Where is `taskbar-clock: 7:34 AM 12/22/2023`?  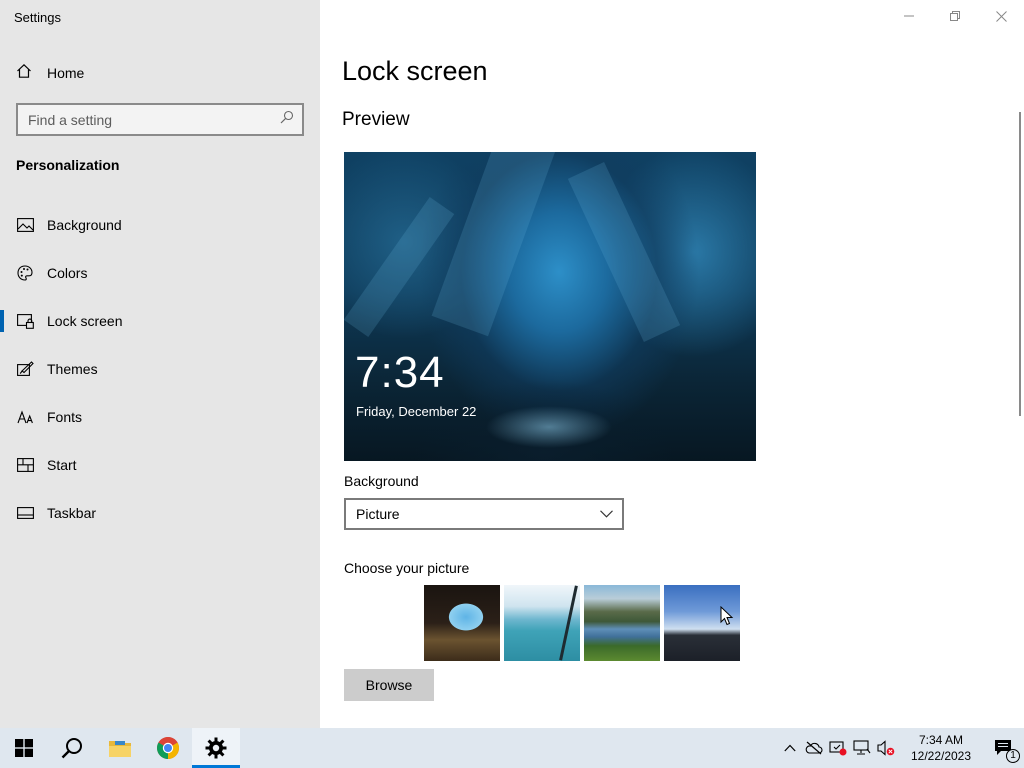
taskbar-clock: 7:34 AM 12/22/2023 is located at coordinates (941, 748).